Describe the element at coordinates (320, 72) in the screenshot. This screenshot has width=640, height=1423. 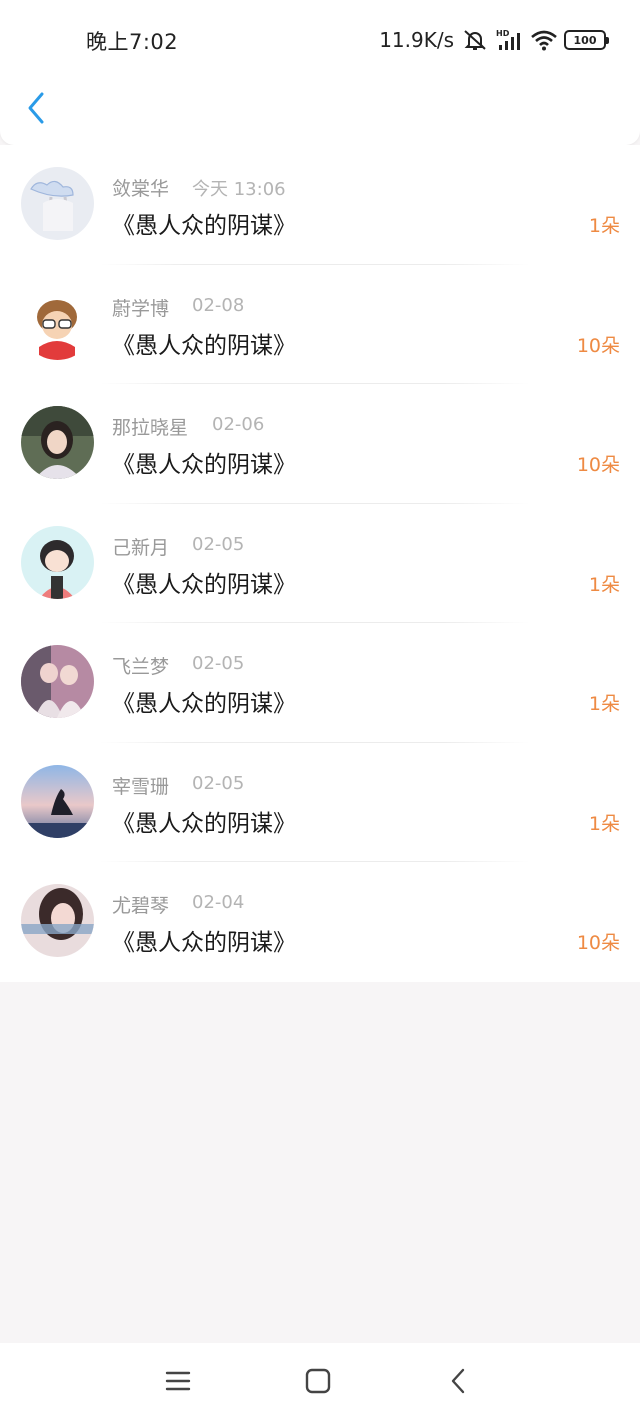
I see `header: 晚上7:02 11.9K/s HD 100` at that location.